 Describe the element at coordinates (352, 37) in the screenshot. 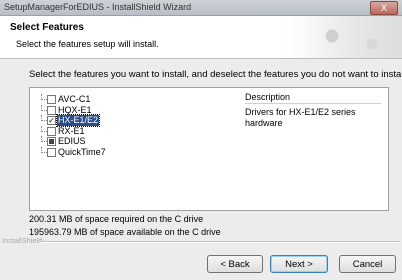

I see `header-decoration` at that location.